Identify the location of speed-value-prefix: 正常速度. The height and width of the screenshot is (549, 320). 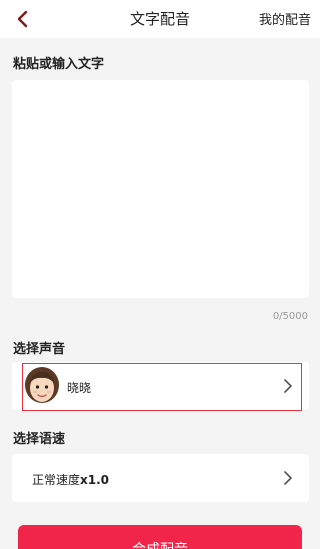
(56, 480).